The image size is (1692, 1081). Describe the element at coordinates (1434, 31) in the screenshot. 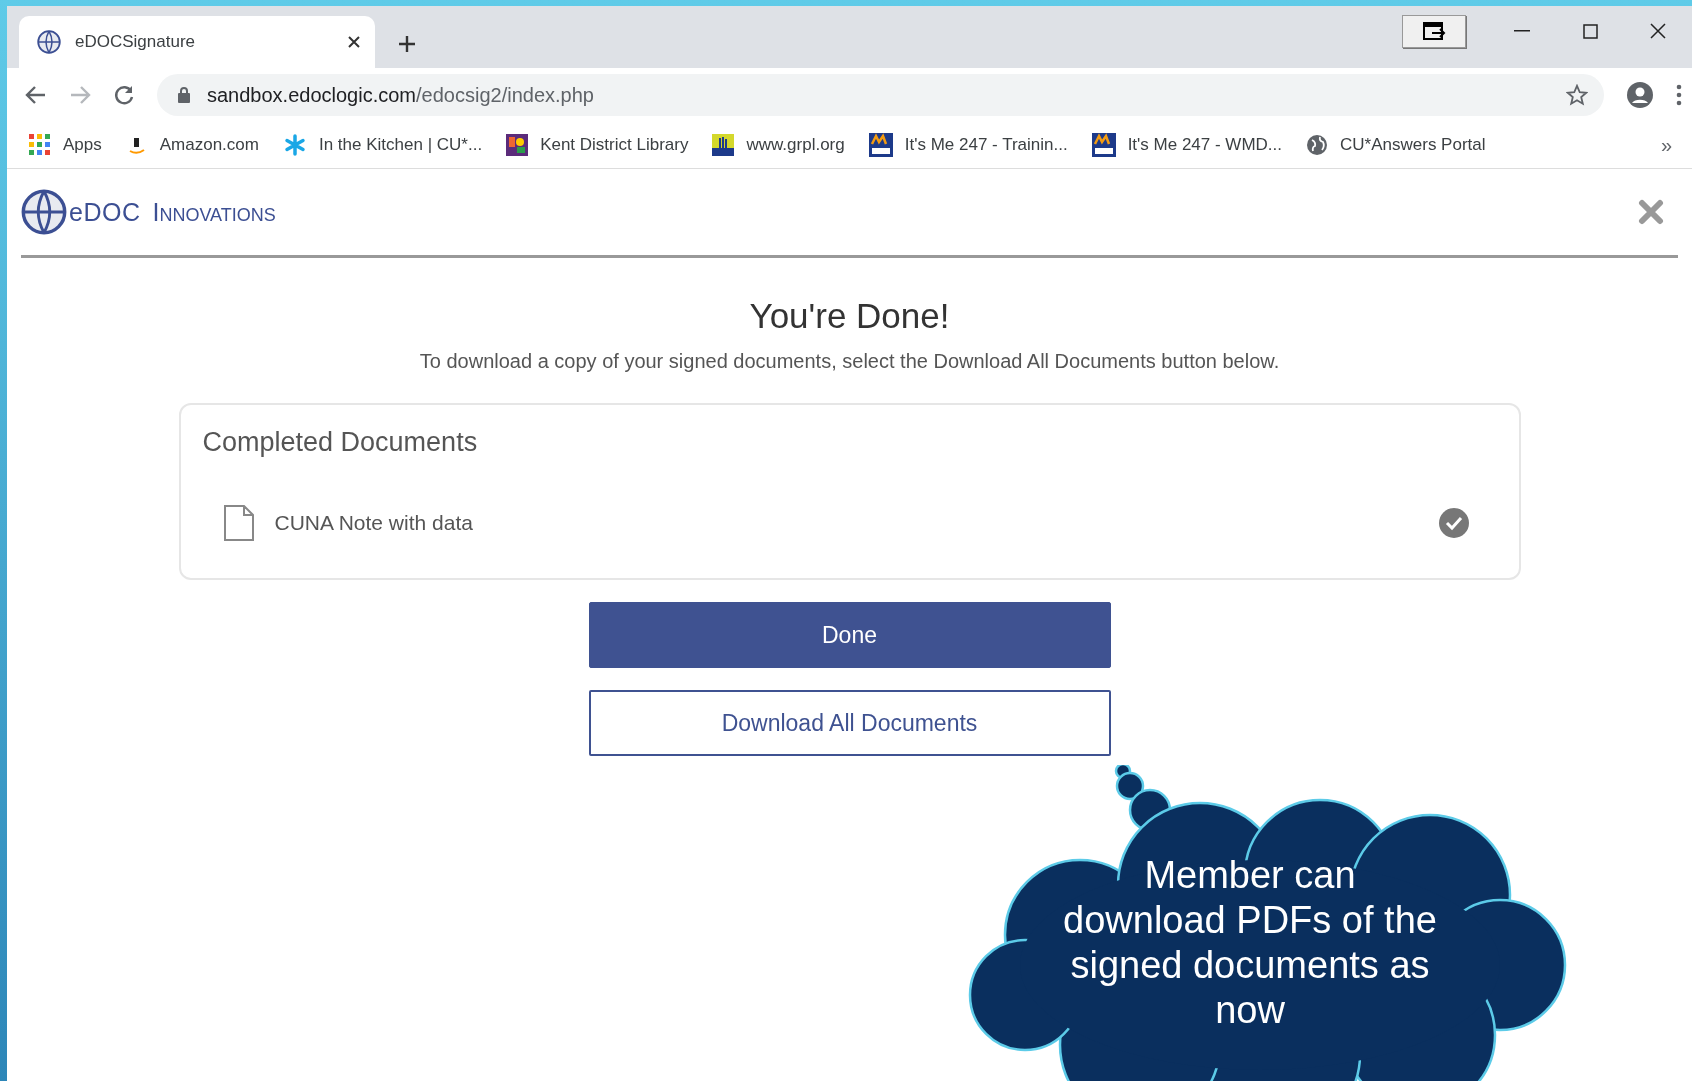

I see `snap-window-button` at that location.